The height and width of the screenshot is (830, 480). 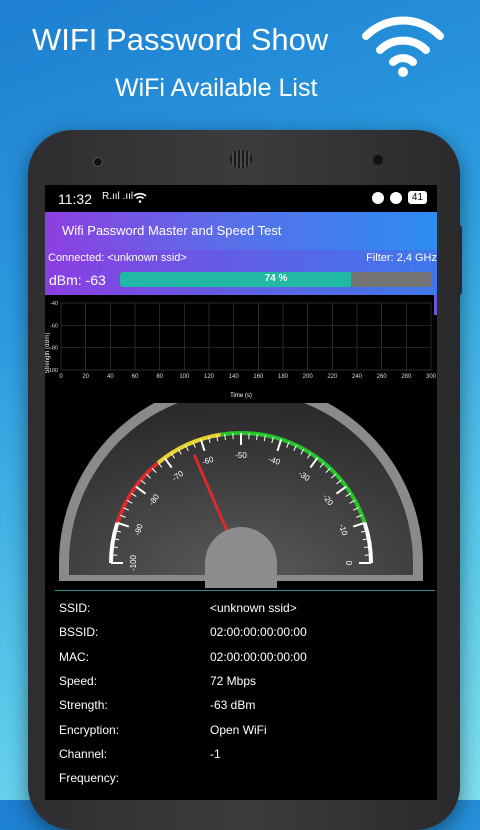 I want to click on graph-x-tick: 140, so click(x=234, y=377).